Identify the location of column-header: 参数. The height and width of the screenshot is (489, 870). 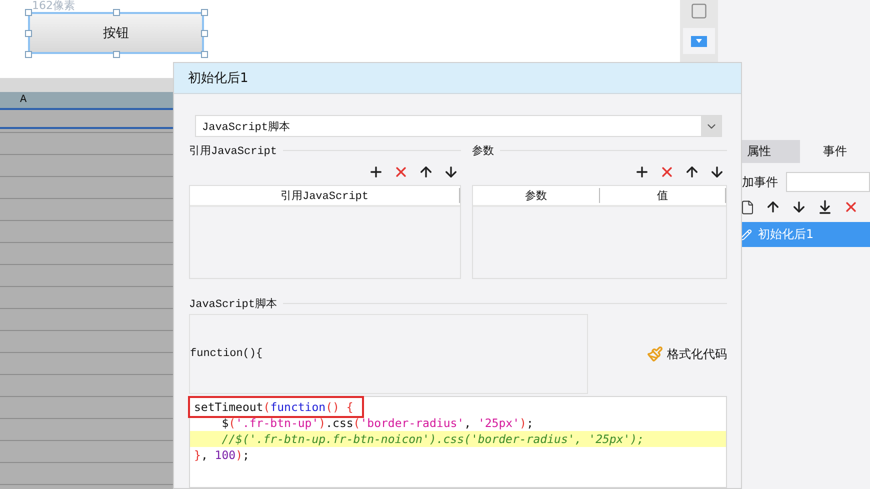
(535, 196).